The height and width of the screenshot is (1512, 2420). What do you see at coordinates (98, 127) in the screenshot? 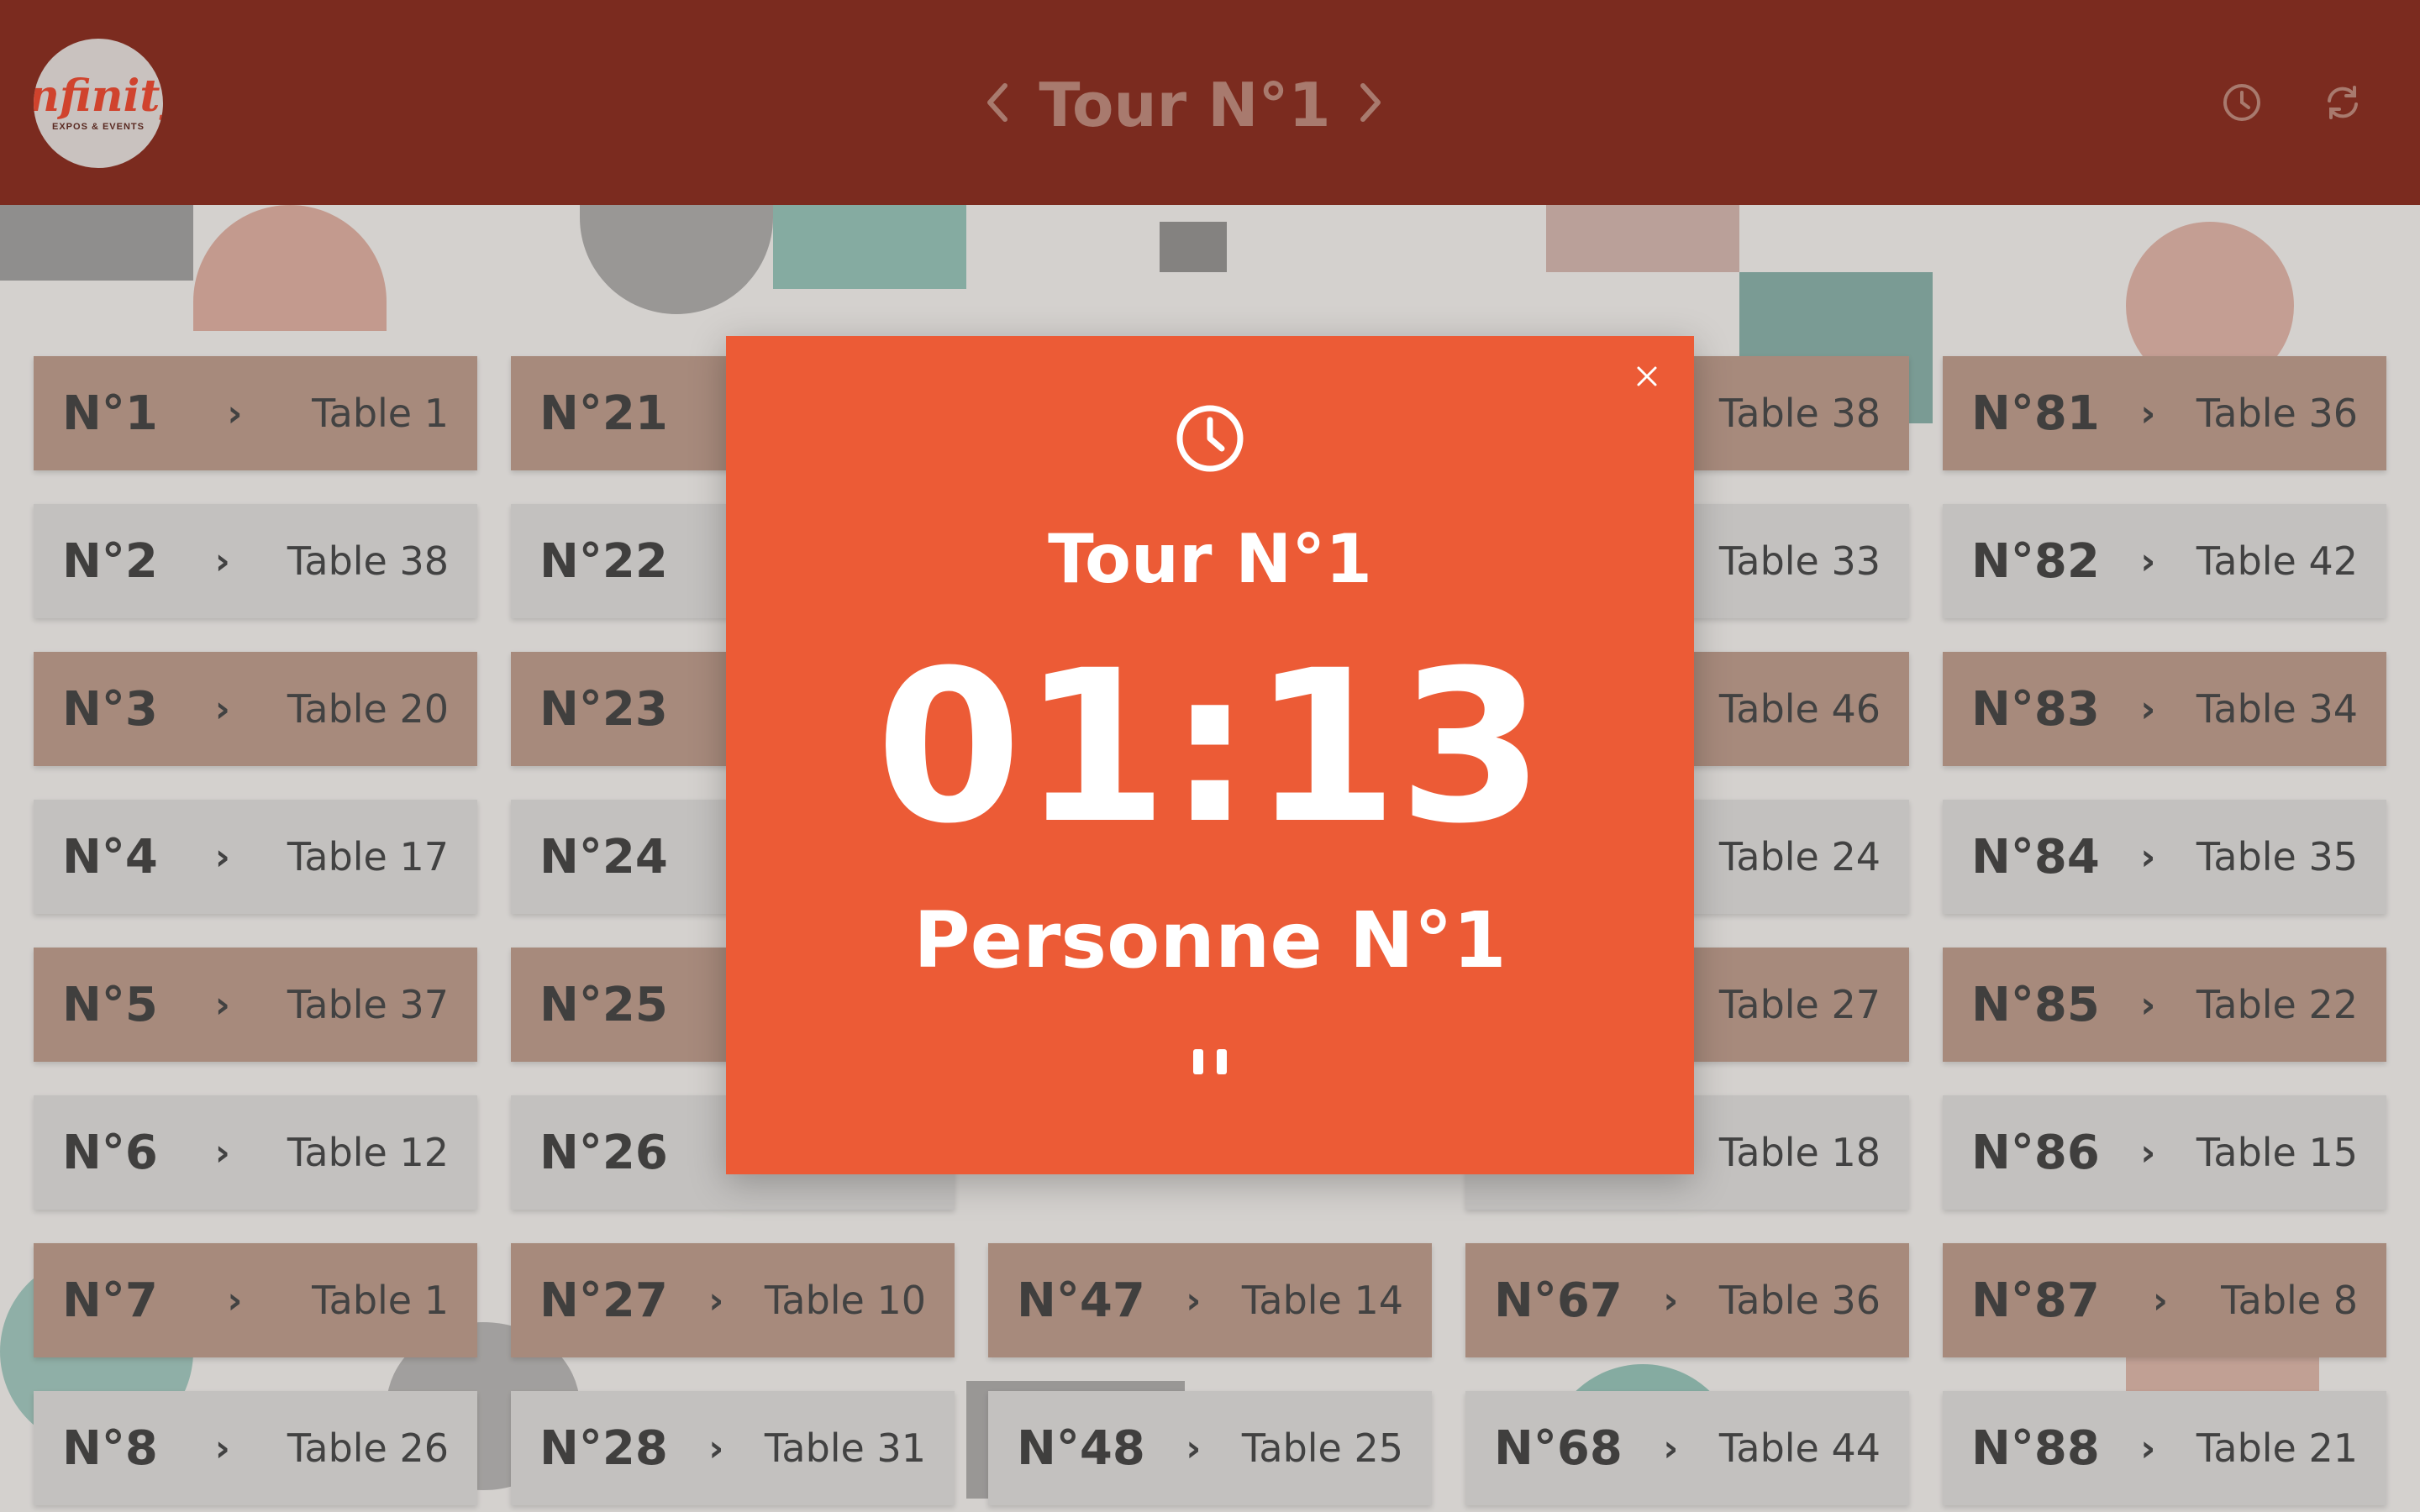
I see `logo-subtitle: EXPOS & EVENTS` at bounding box center [98, 127].